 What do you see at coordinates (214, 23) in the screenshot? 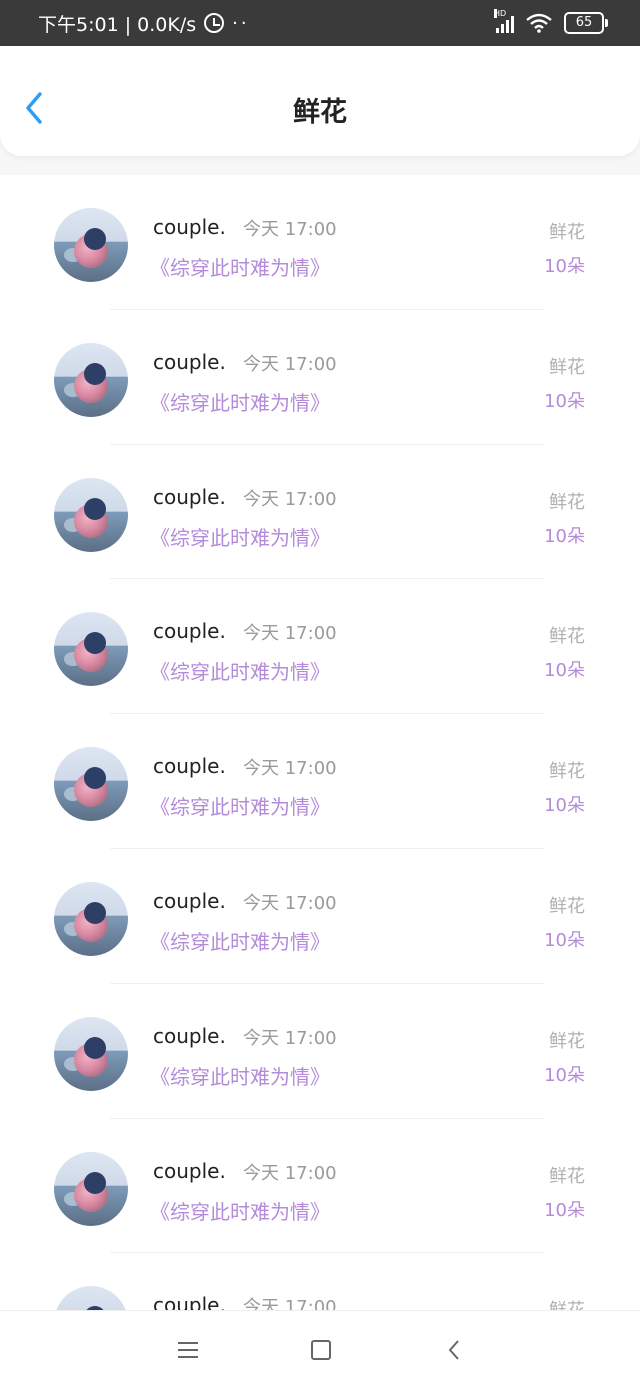
I see `alarm-icon` at bounding box center [214, 23].